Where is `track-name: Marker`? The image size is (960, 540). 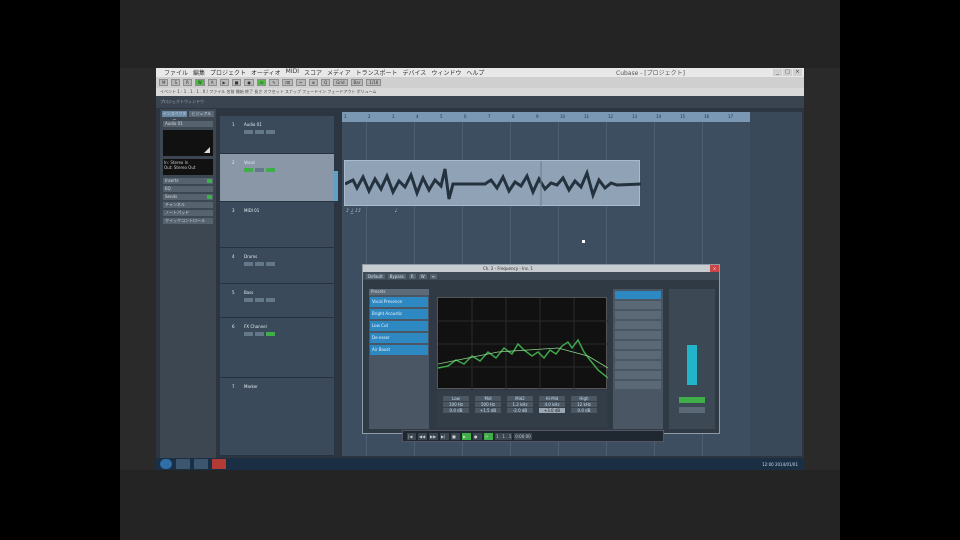
track-name: Marker is located at coordinates (251, 386).